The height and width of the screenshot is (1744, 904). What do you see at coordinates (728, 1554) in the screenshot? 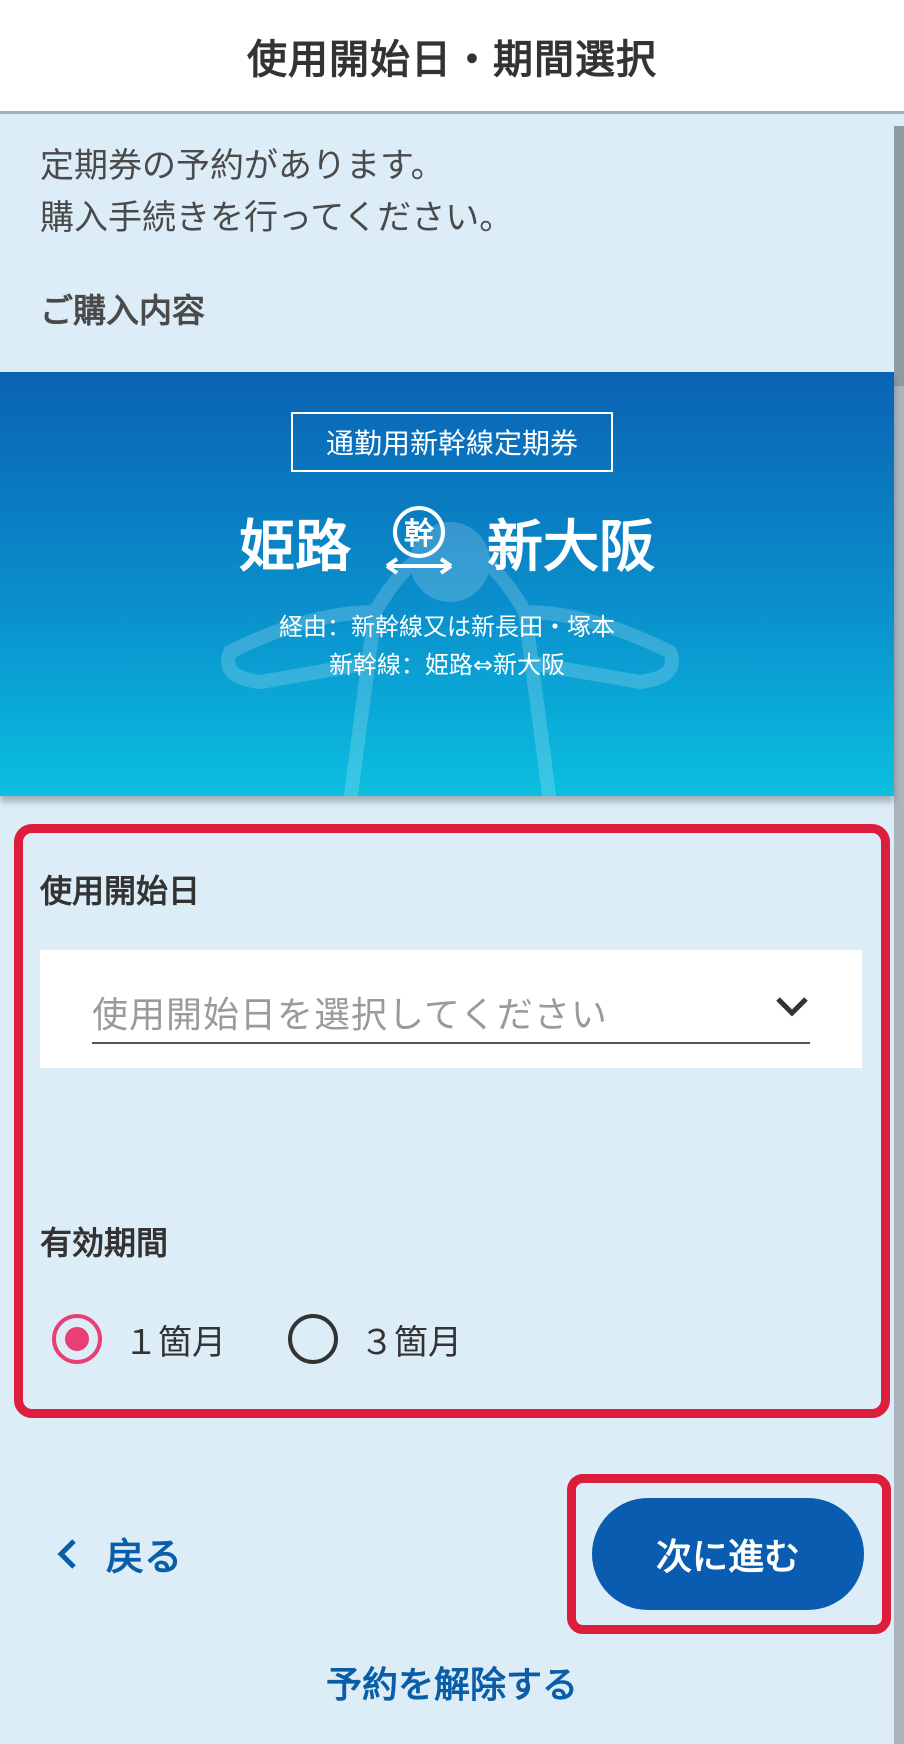
I see `next-button: 次に進む` at bounding box center [728, 1554].